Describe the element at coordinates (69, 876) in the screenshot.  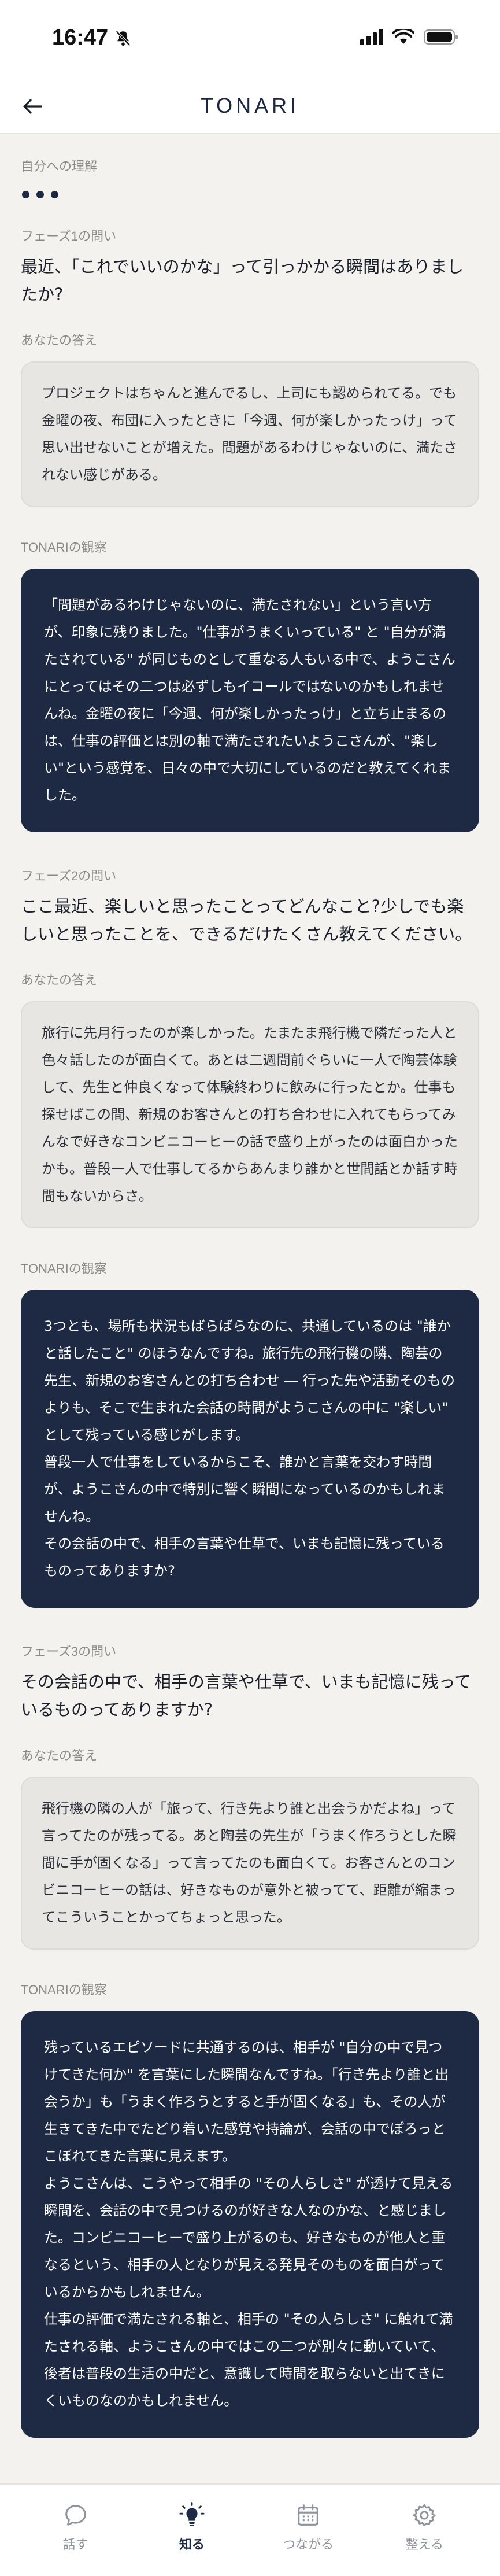
I see `phase-label: フェーズ2の問い` at that location.